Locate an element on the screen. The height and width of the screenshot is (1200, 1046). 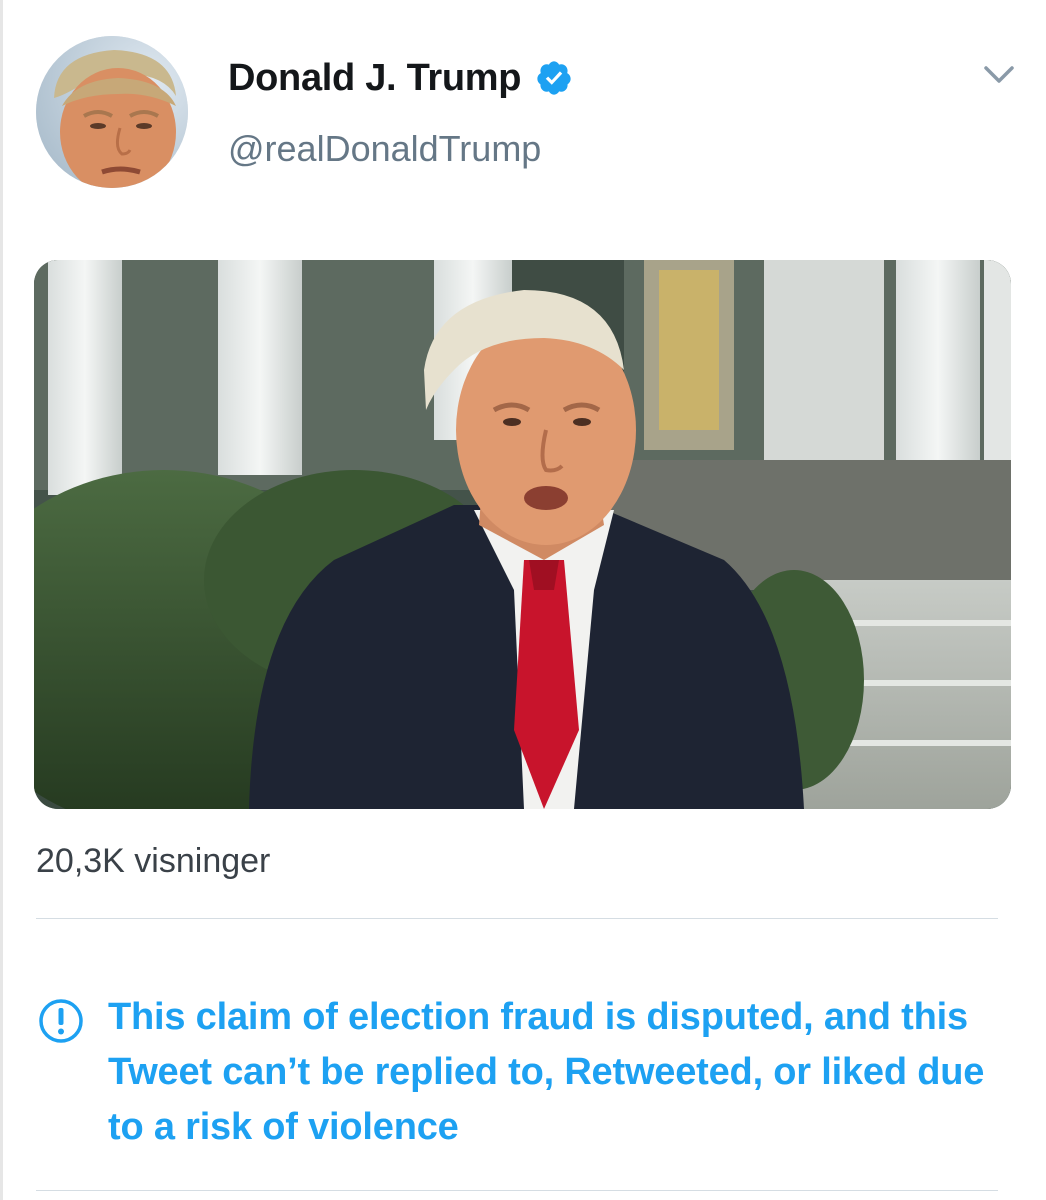
author-handle: @realDonaldTrump is located at coordinates (384, 149).